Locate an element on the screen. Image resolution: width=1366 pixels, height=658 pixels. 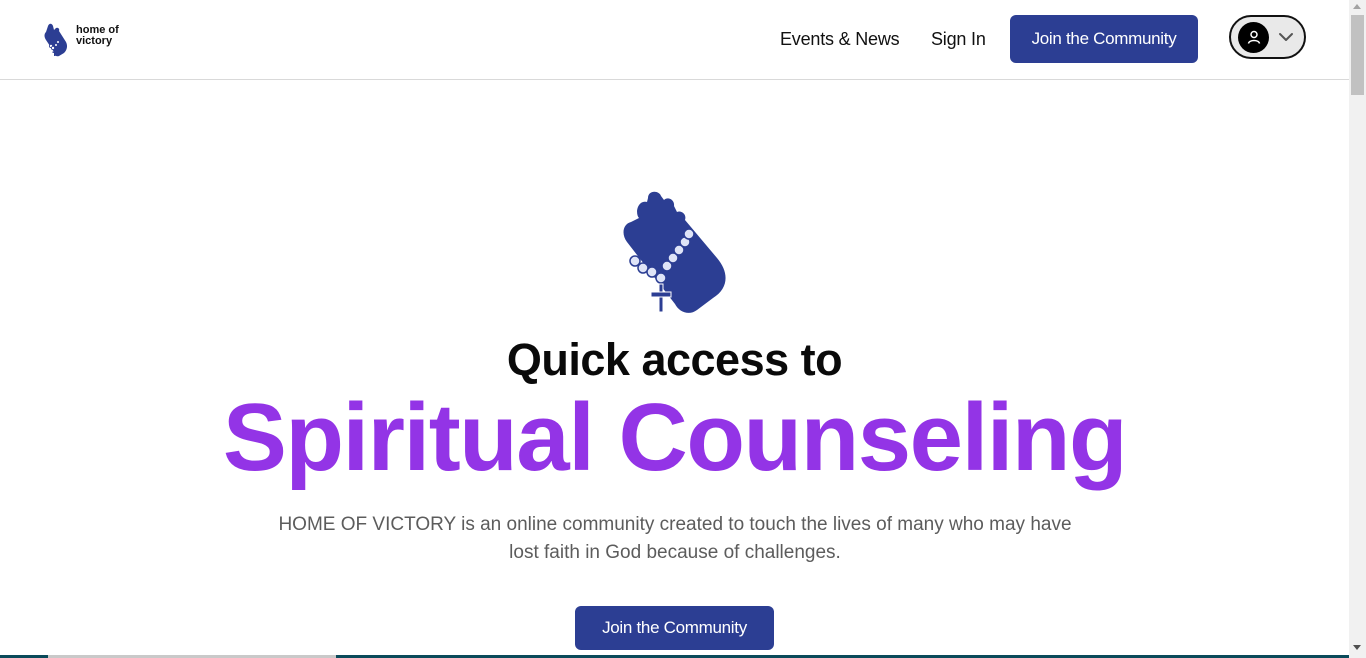
logo-text-line2: victory is located at coordinates (94, 41).